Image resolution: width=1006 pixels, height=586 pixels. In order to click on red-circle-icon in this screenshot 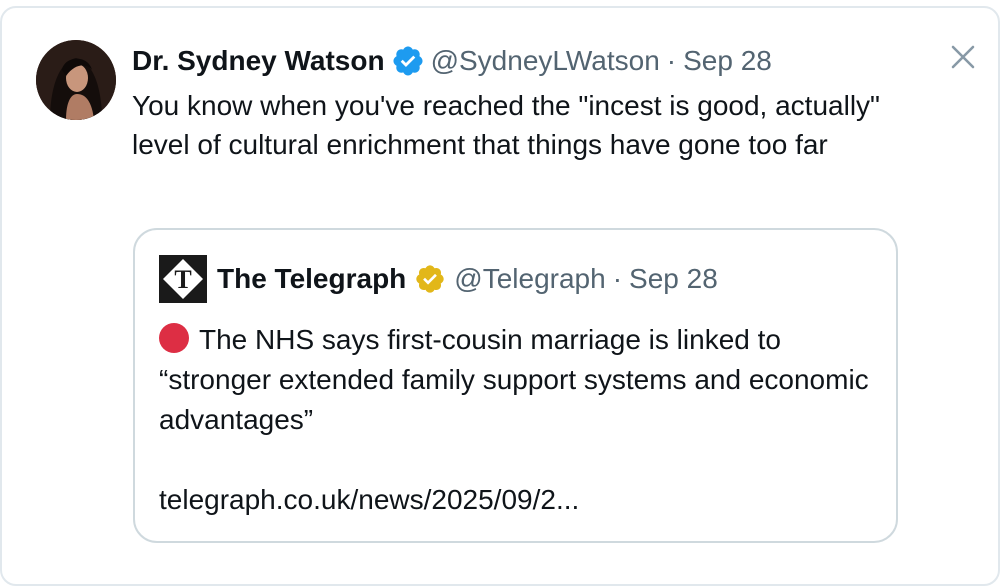, I will do `click(174, 338)`.